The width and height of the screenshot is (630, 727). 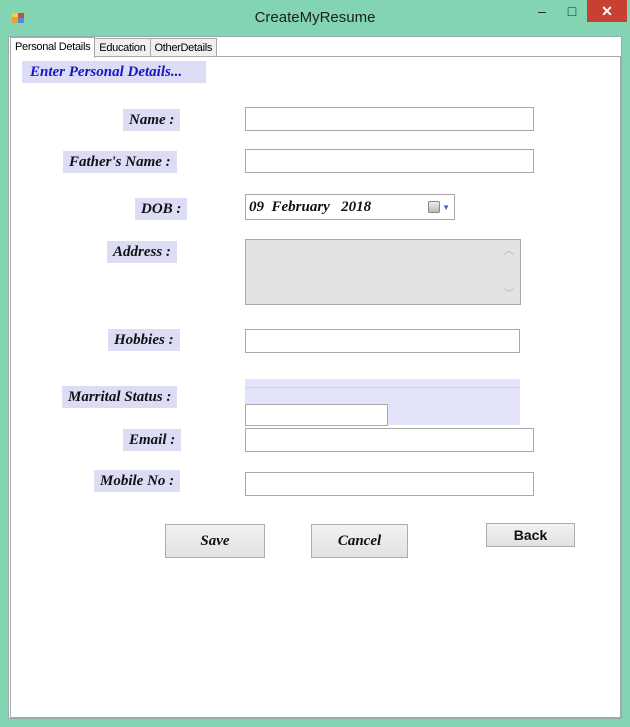 What do you see at coordinates (389, 440) in the screenshot?
I see `email-input` at bounding box center [389, 440].